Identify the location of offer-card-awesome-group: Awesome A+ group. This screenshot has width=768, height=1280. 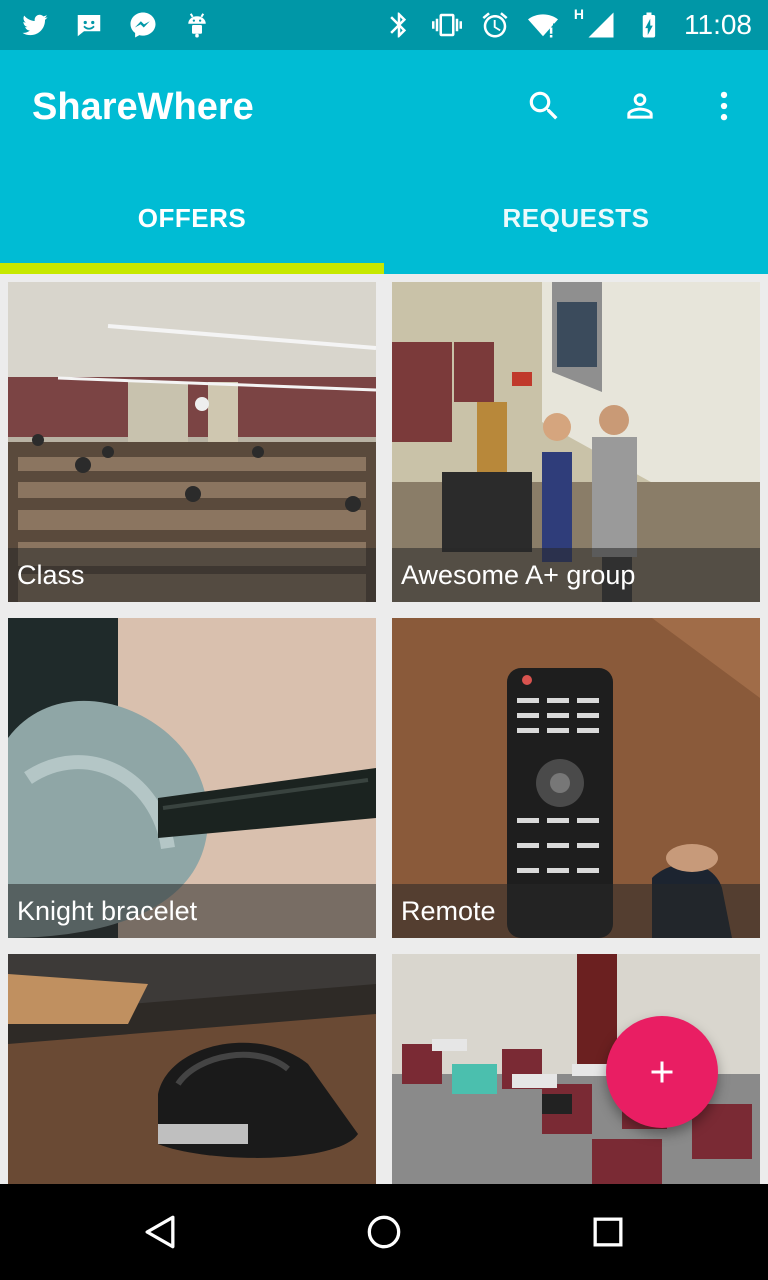
(576, 442).